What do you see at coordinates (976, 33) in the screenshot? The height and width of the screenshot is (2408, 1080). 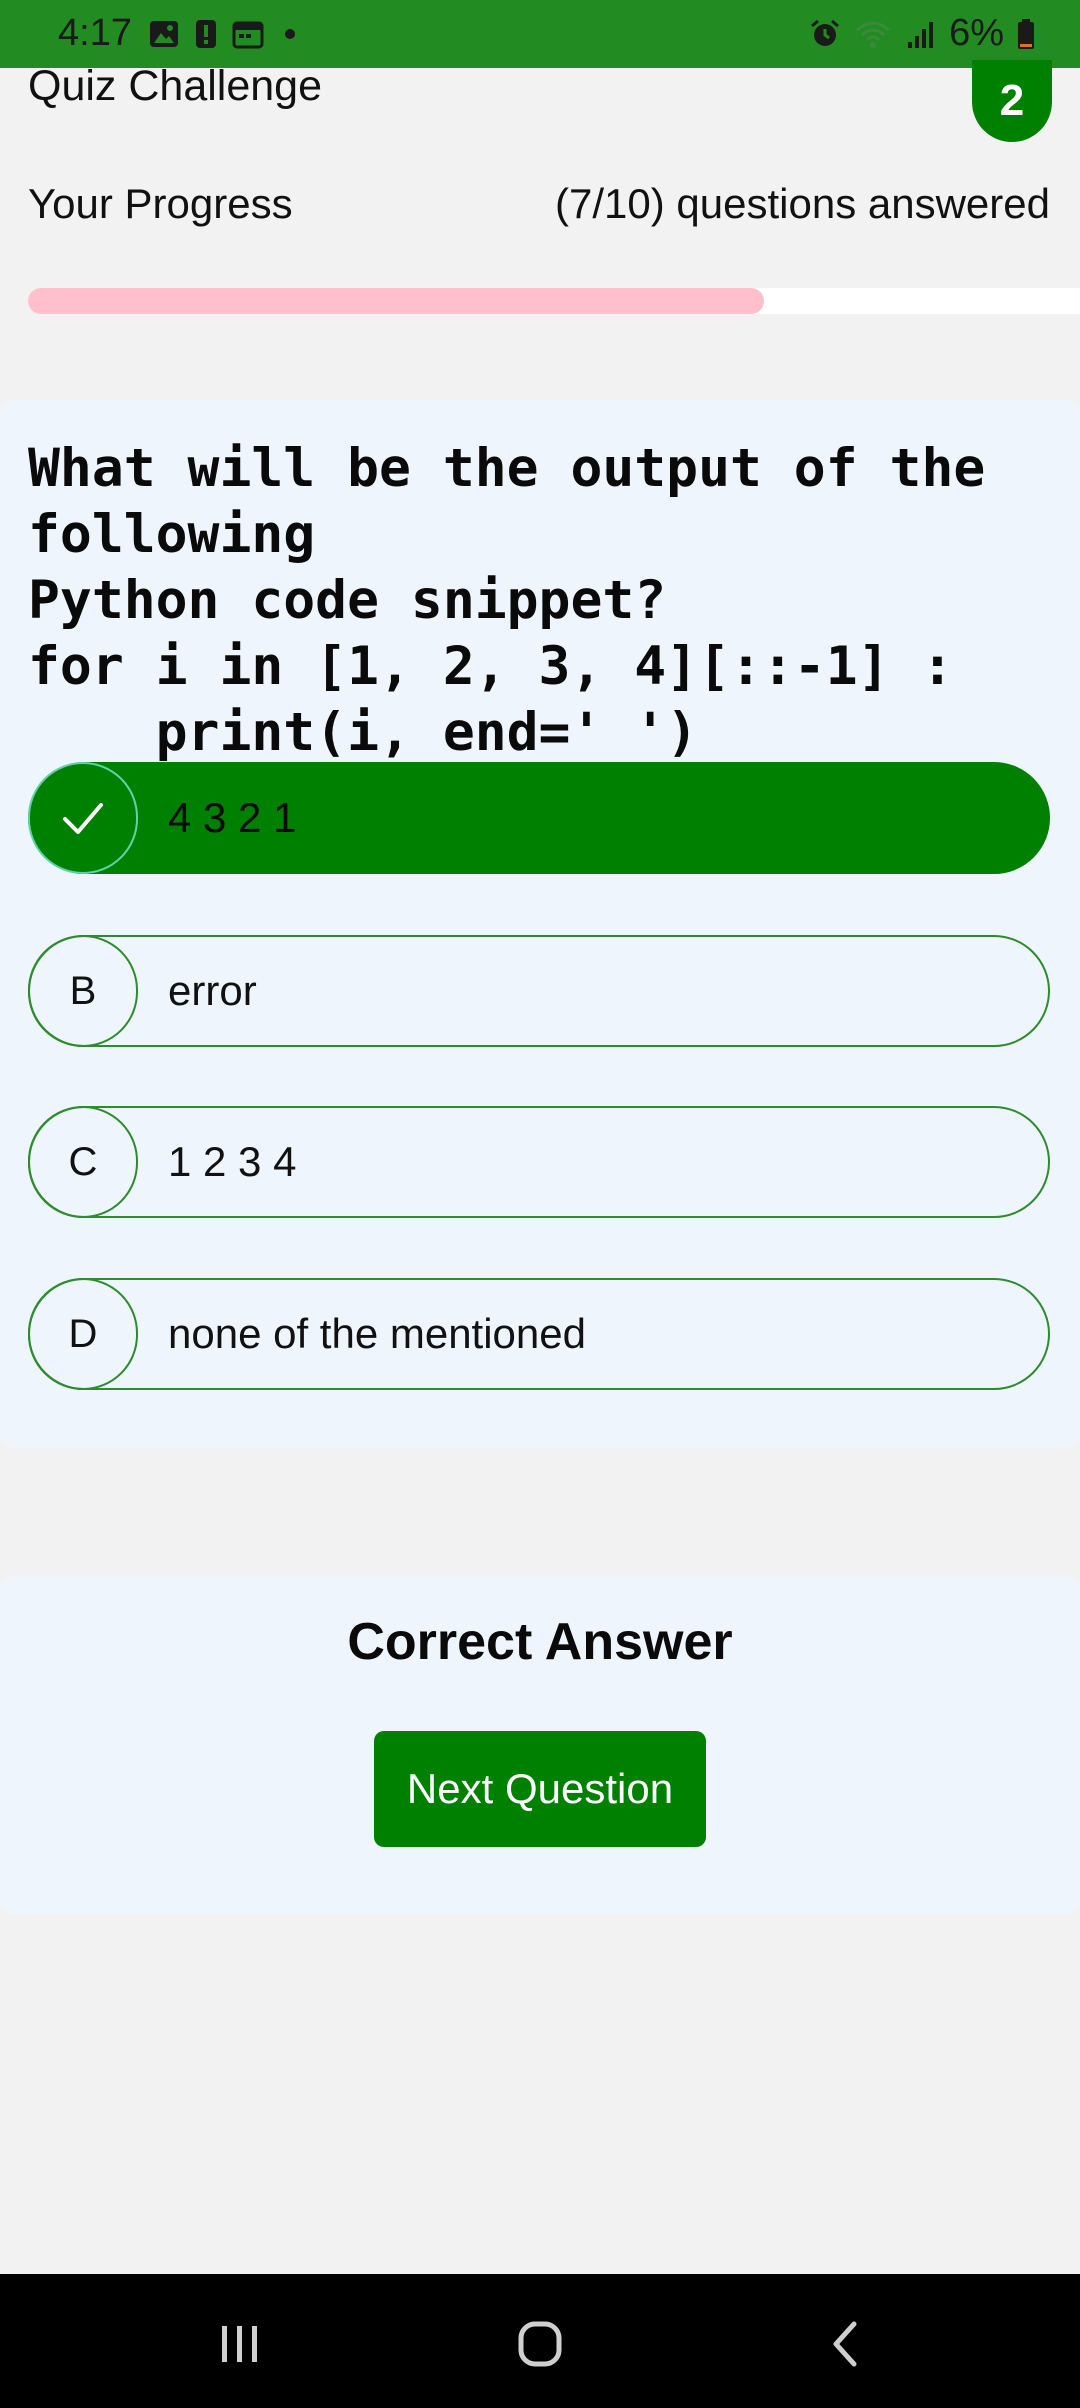 I see `battery-percent: 6%` at bounding box center [976, 33].